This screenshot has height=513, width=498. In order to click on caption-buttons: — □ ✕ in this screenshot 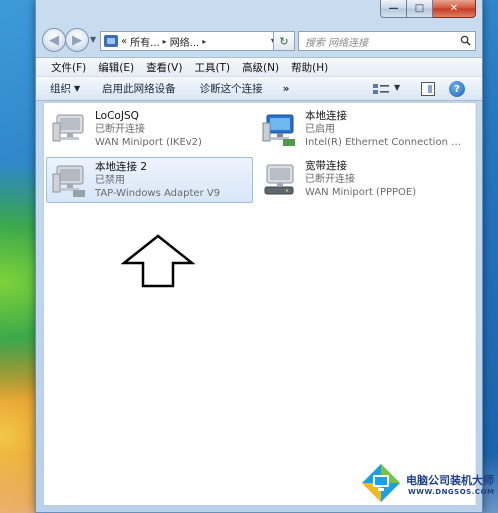, I will do `click(428, 9)`.